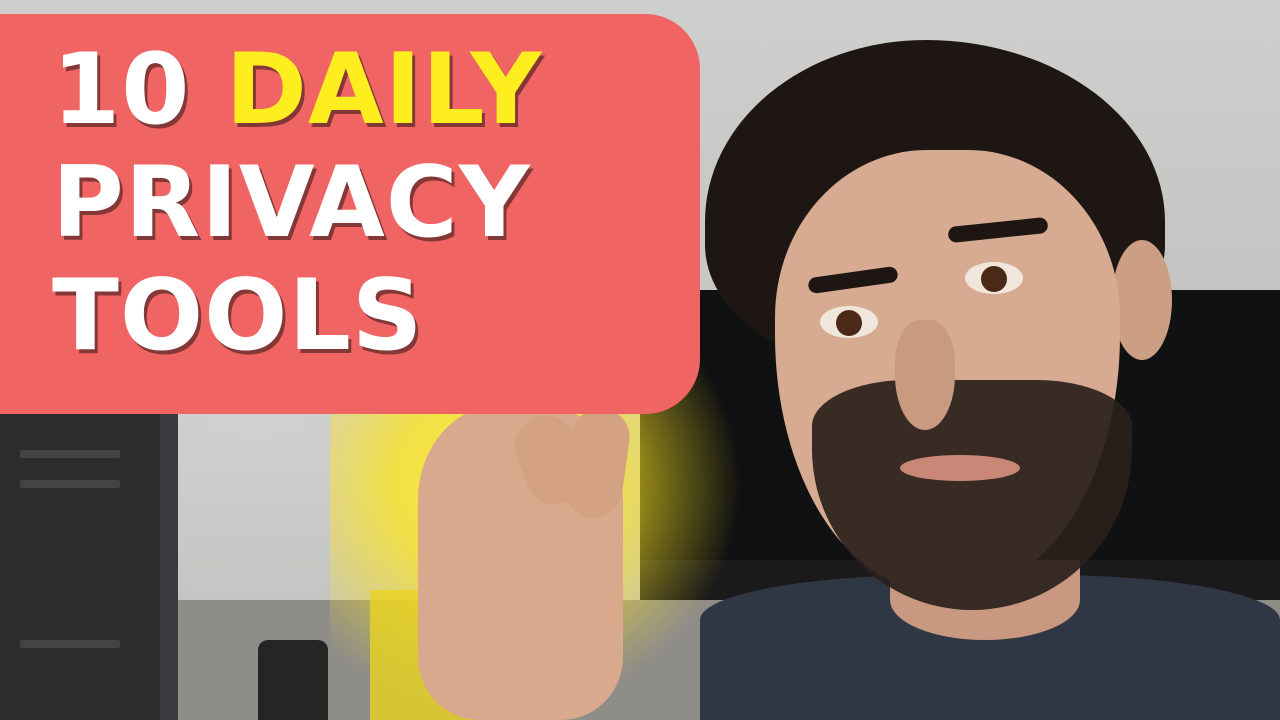  What do you see at coordinates (960, 468) in the screenshot?
I see `person-mouth` at bounding box center [960, 468].